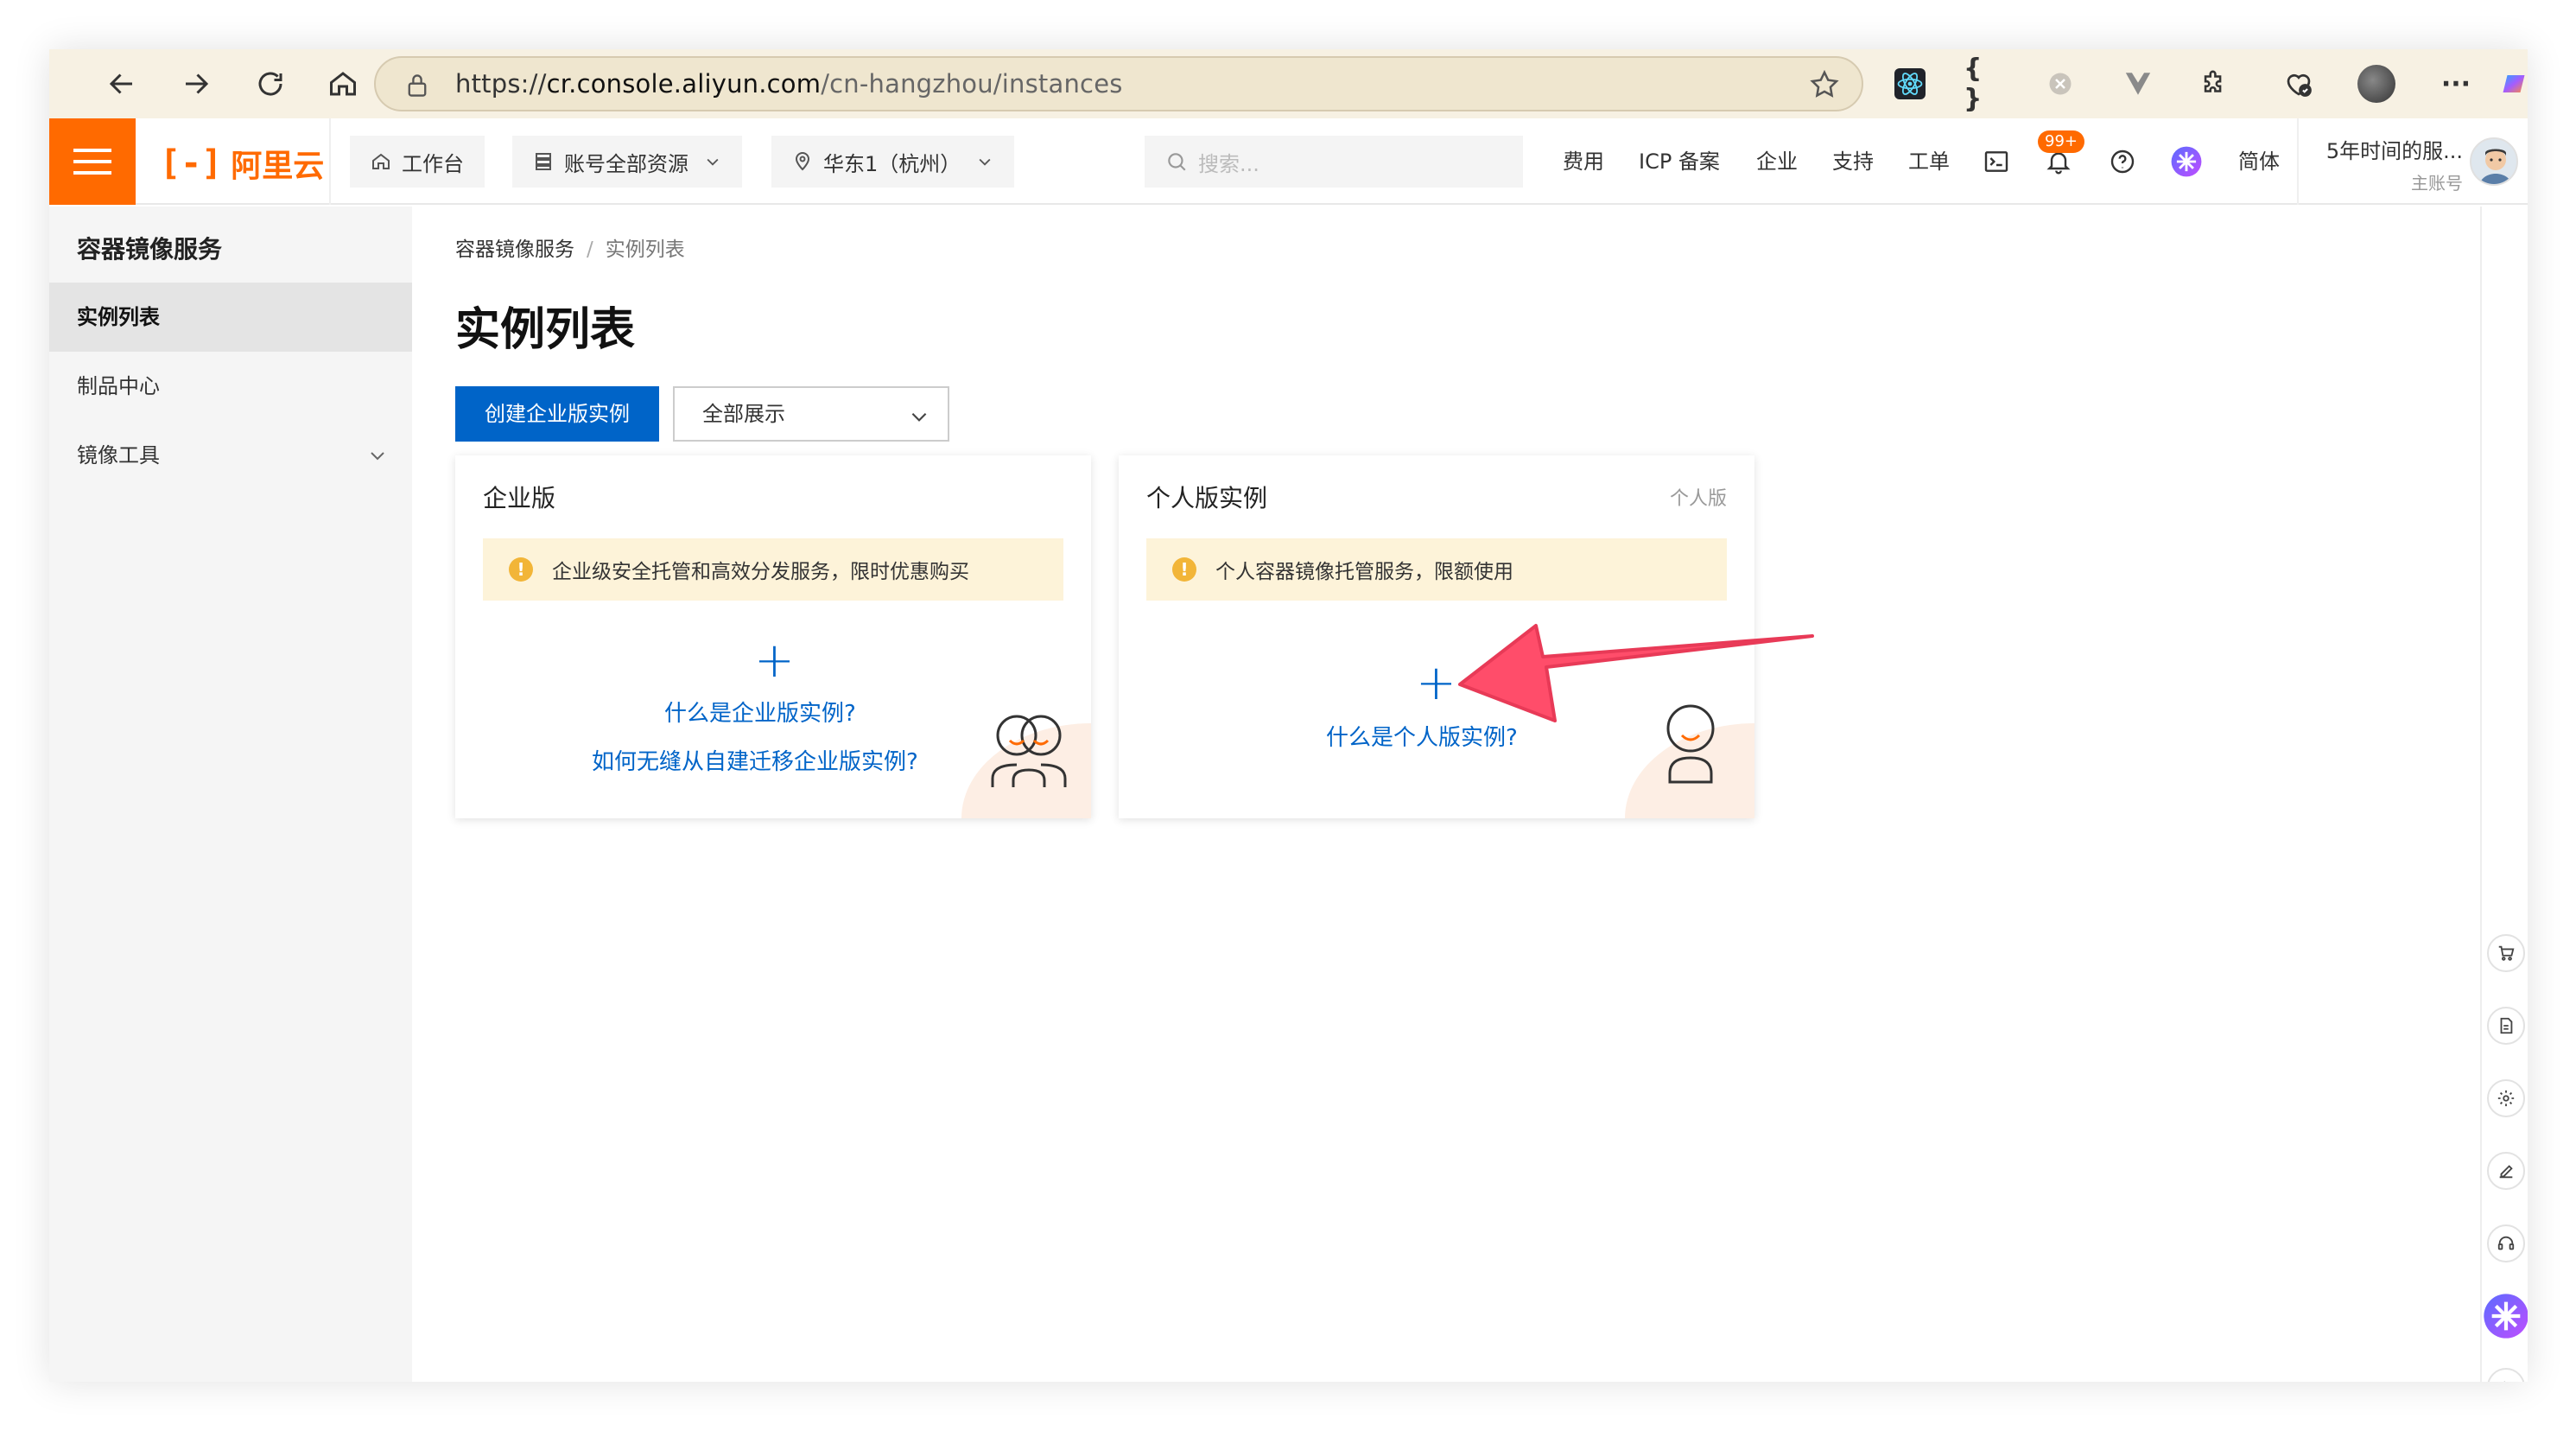 The width and height of the screenshot is (2576, 1431). I want to click on sidebar-item-label: 镜像工具, so click(118, 455).